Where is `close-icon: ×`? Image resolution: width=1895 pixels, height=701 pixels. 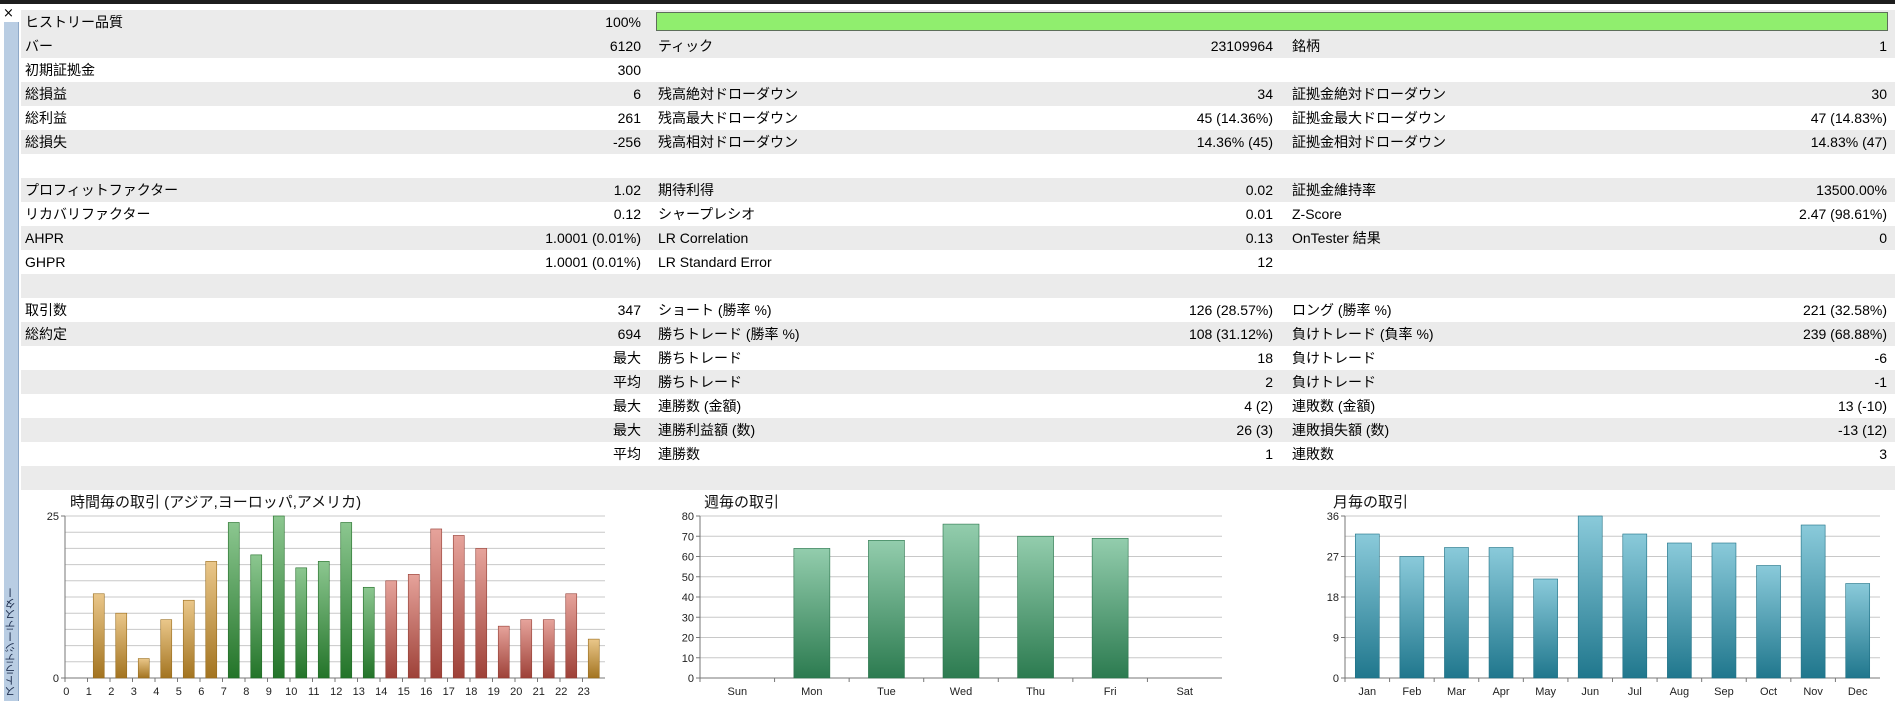
close-icon: × is located at coordinates (8, 14).